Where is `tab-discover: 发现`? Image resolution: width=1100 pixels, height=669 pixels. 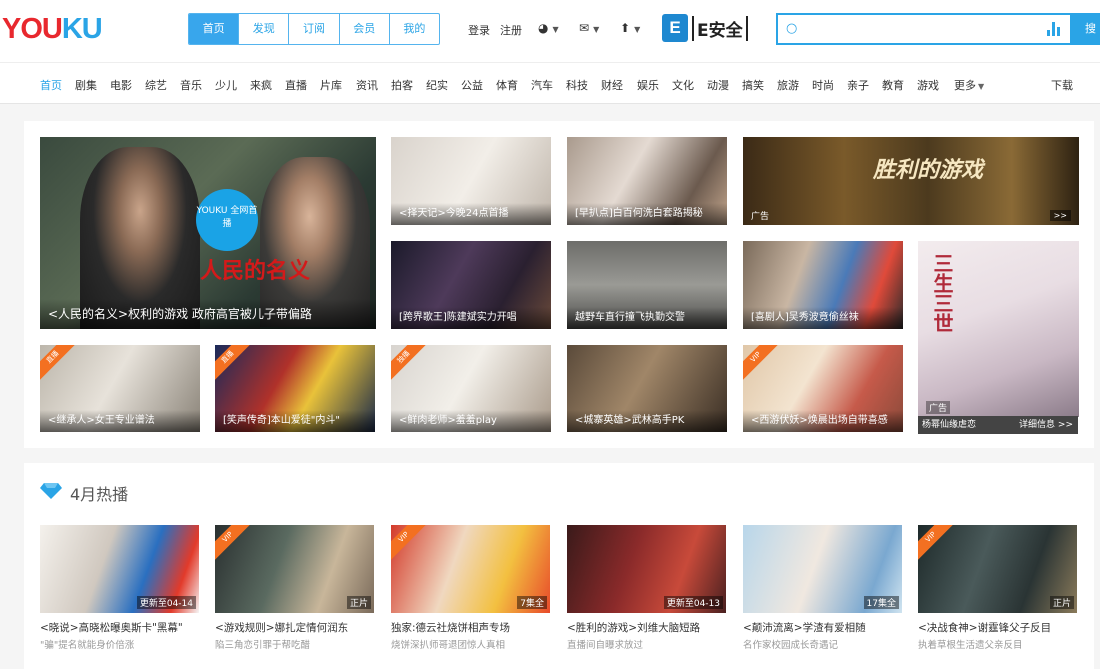
tab-discover: 发现 is located at coordinates (263, 29).